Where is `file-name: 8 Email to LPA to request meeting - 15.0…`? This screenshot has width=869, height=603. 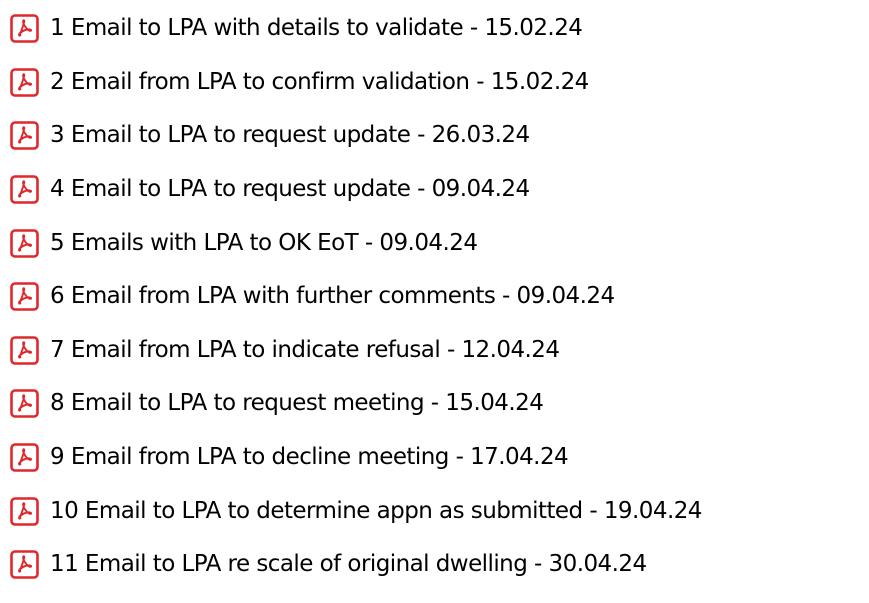
file-name: 8 Email to LPA to request meeting - 15.0… is located at coordinates (297, 403).